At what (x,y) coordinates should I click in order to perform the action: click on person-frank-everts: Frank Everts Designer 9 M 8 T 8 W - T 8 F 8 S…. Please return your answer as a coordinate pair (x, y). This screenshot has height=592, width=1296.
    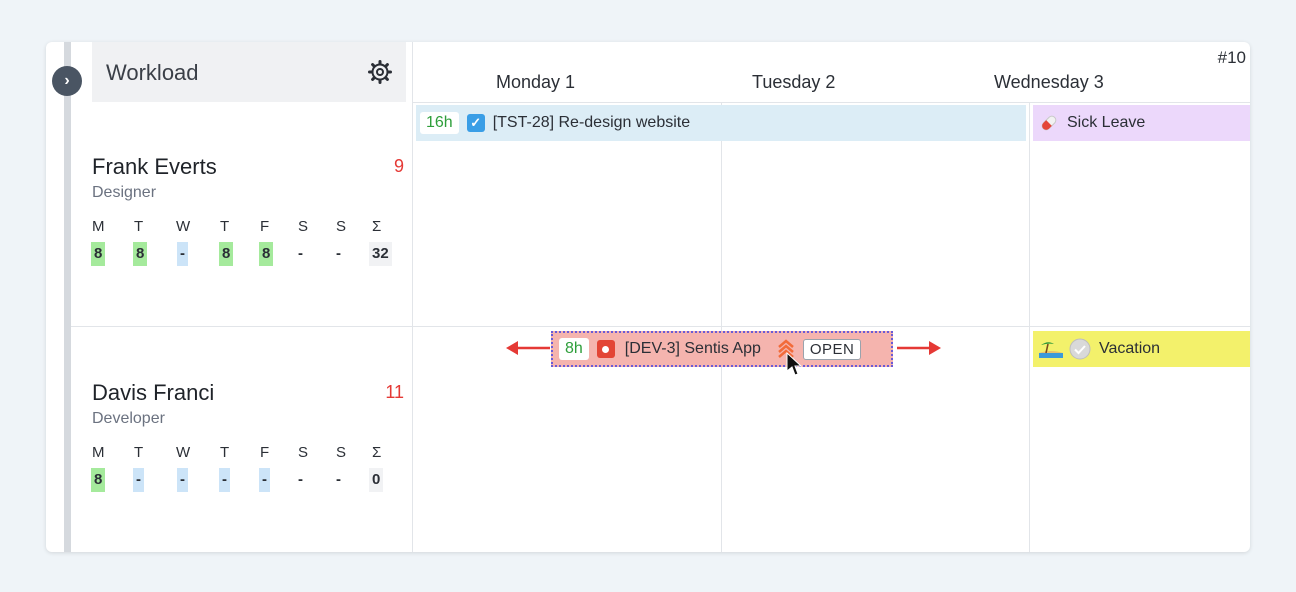
    Looking at the image, I should click on (247, 214).